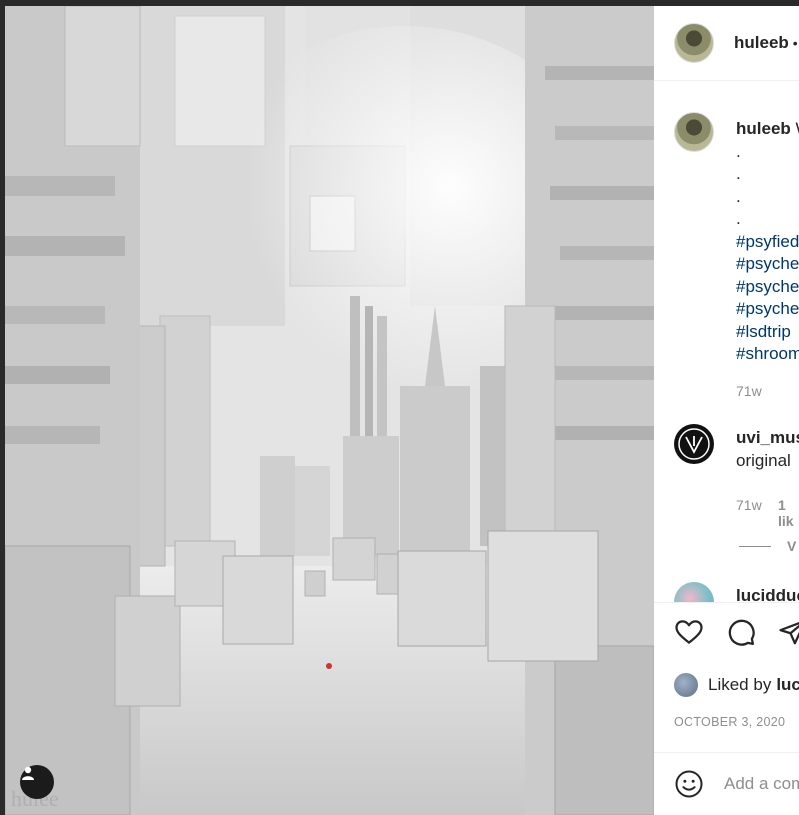  What do you see at coordinates (767, 449) in the screenshot?
I see `comment-text: uvi_mus original` at bounding box center [767, 449].